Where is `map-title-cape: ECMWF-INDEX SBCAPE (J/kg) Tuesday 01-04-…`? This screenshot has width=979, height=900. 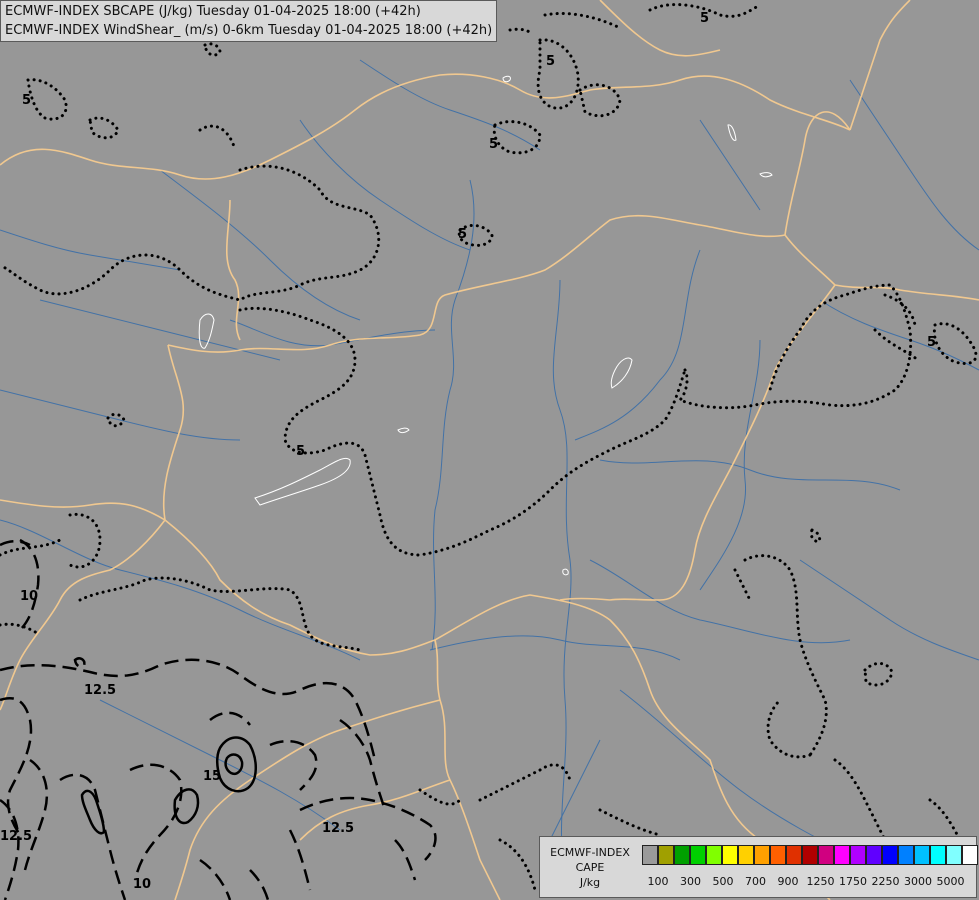
map-title-cape: ECMWF-INDEX SBCAPE (J/kg) Tuesday 01-04-… is located at coordinates (213, 11).